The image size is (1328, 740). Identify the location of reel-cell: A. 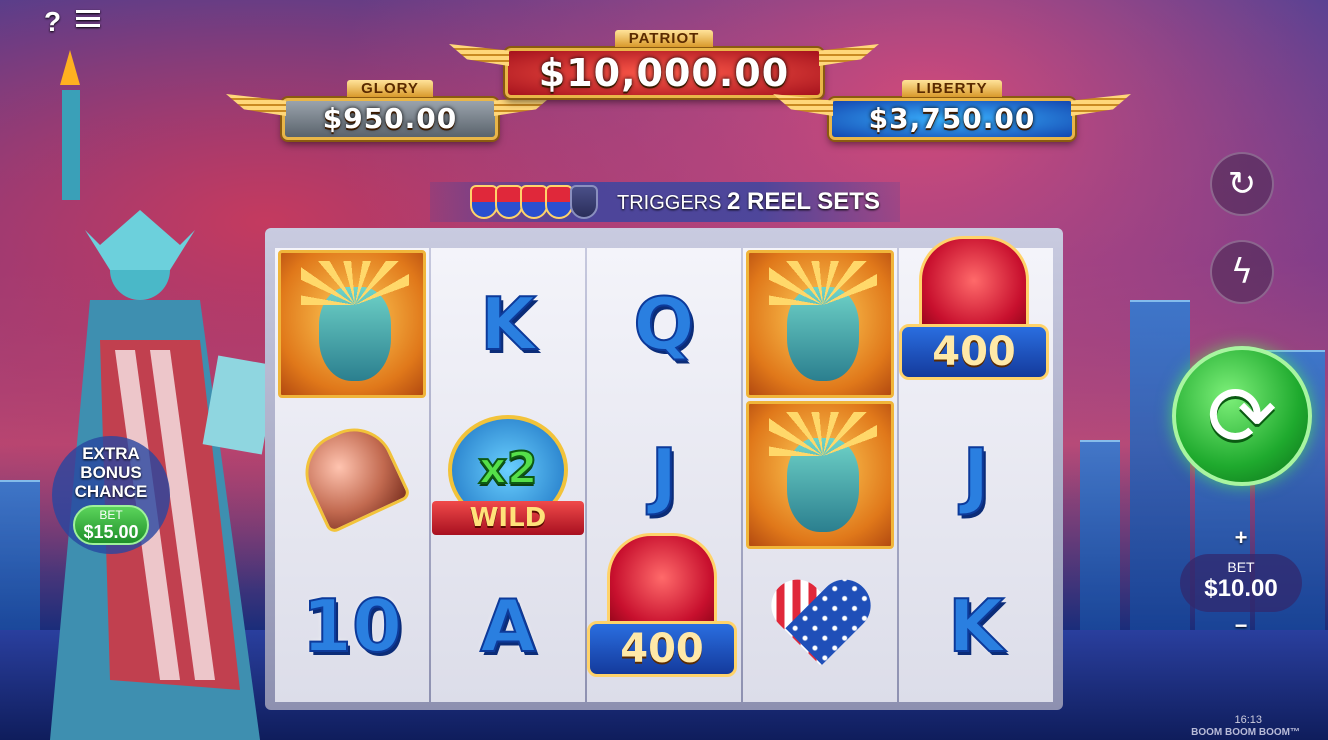
(508, 626).